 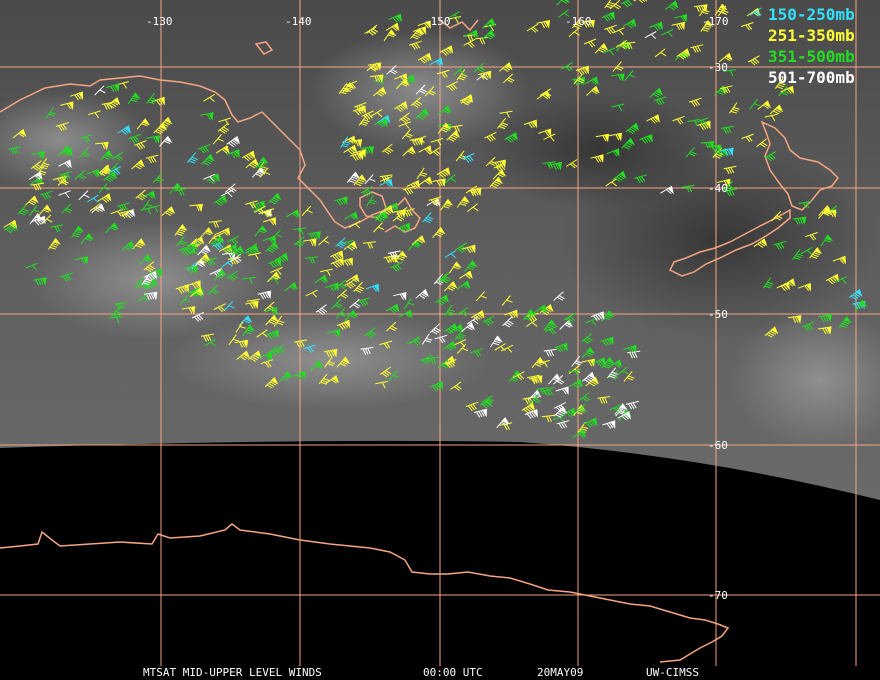 What do you see at coordinates (672, 672) in the screenshot?
I see `footer-credit: UW-CIMSS` at bounding box center [672, 672].